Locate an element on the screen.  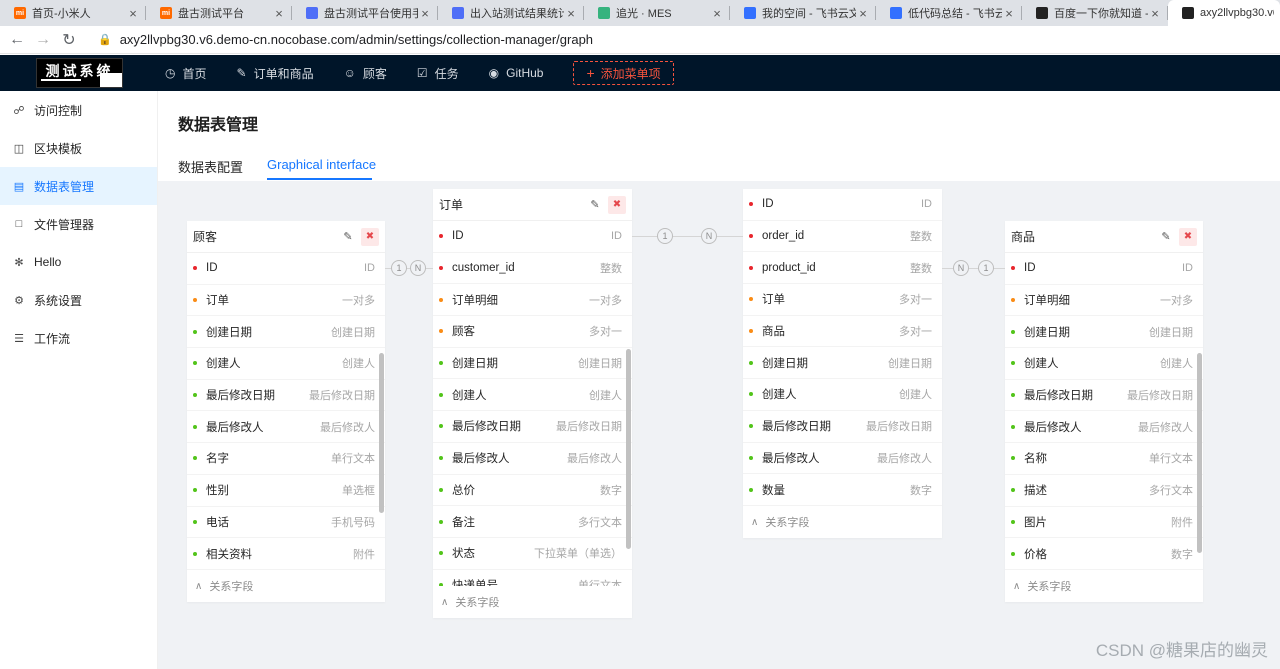
collection-node-header: 商品 ✎ ✖ is located at coordinates (1104, 237).